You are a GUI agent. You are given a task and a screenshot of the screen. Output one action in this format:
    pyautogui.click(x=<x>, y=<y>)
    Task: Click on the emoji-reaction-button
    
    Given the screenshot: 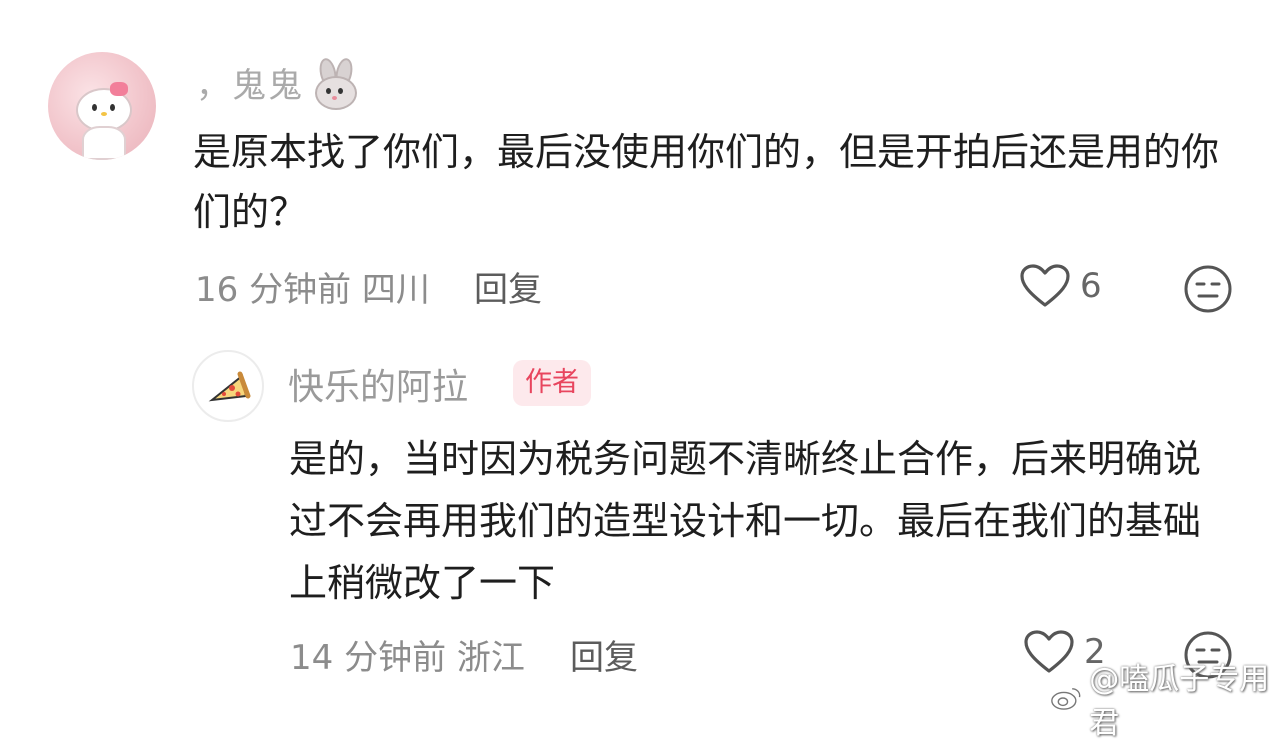 What is the action you would take?
    pyautogui.click(x=1208, y=291)
    